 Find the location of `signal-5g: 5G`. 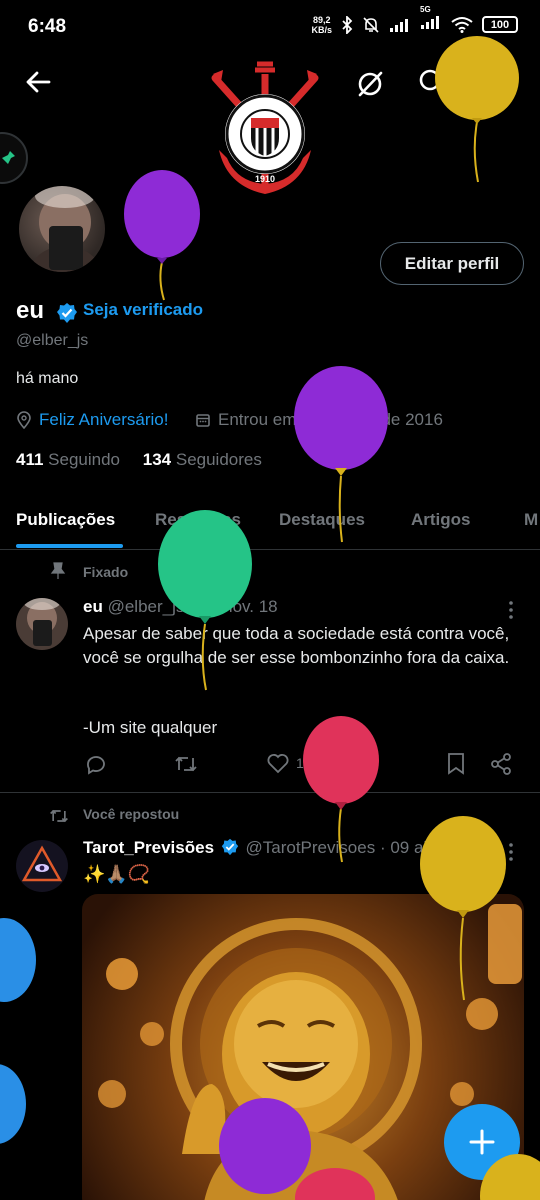

signal-5g: 5G is located at coordinates (431, 20).